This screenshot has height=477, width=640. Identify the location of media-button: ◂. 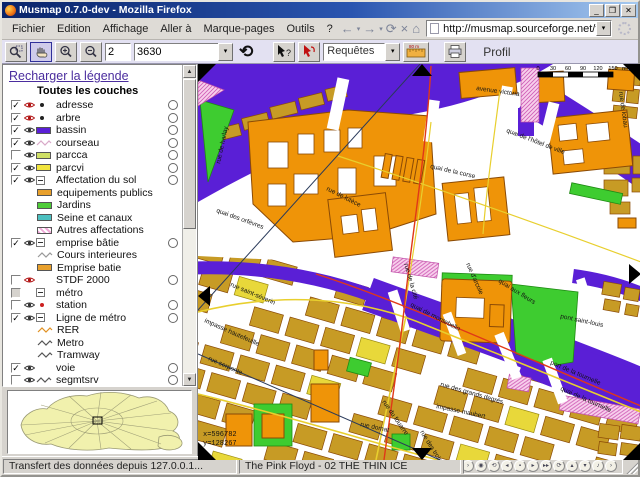
(507, 466).